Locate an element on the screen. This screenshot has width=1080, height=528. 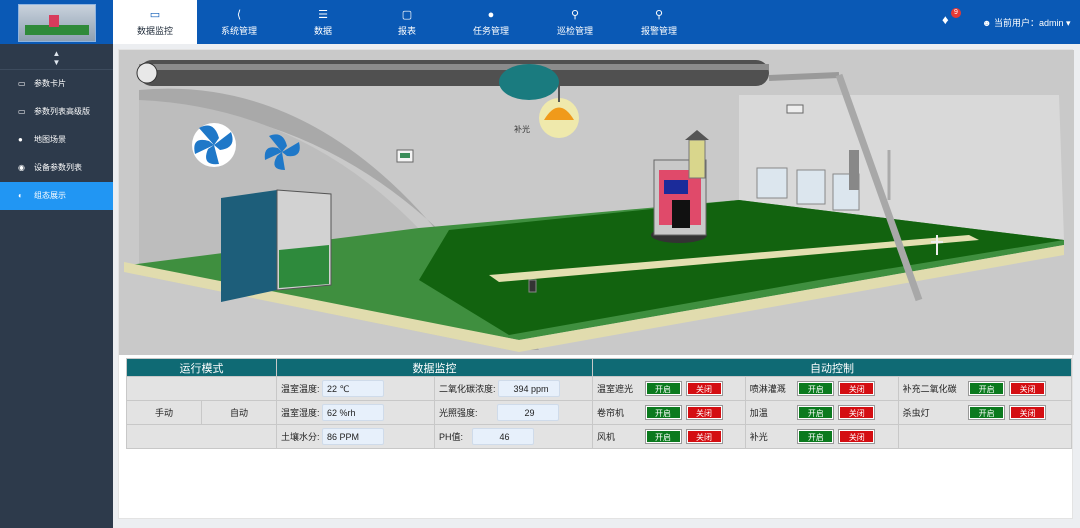
user-label: 当前用户：admin is located at coordinates (1029, 23).